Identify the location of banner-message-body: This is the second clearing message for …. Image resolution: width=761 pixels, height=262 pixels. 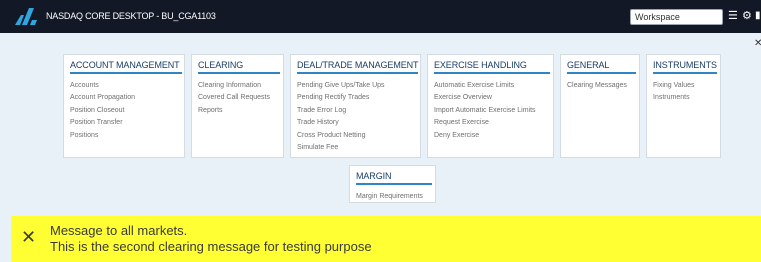
(211, 246).